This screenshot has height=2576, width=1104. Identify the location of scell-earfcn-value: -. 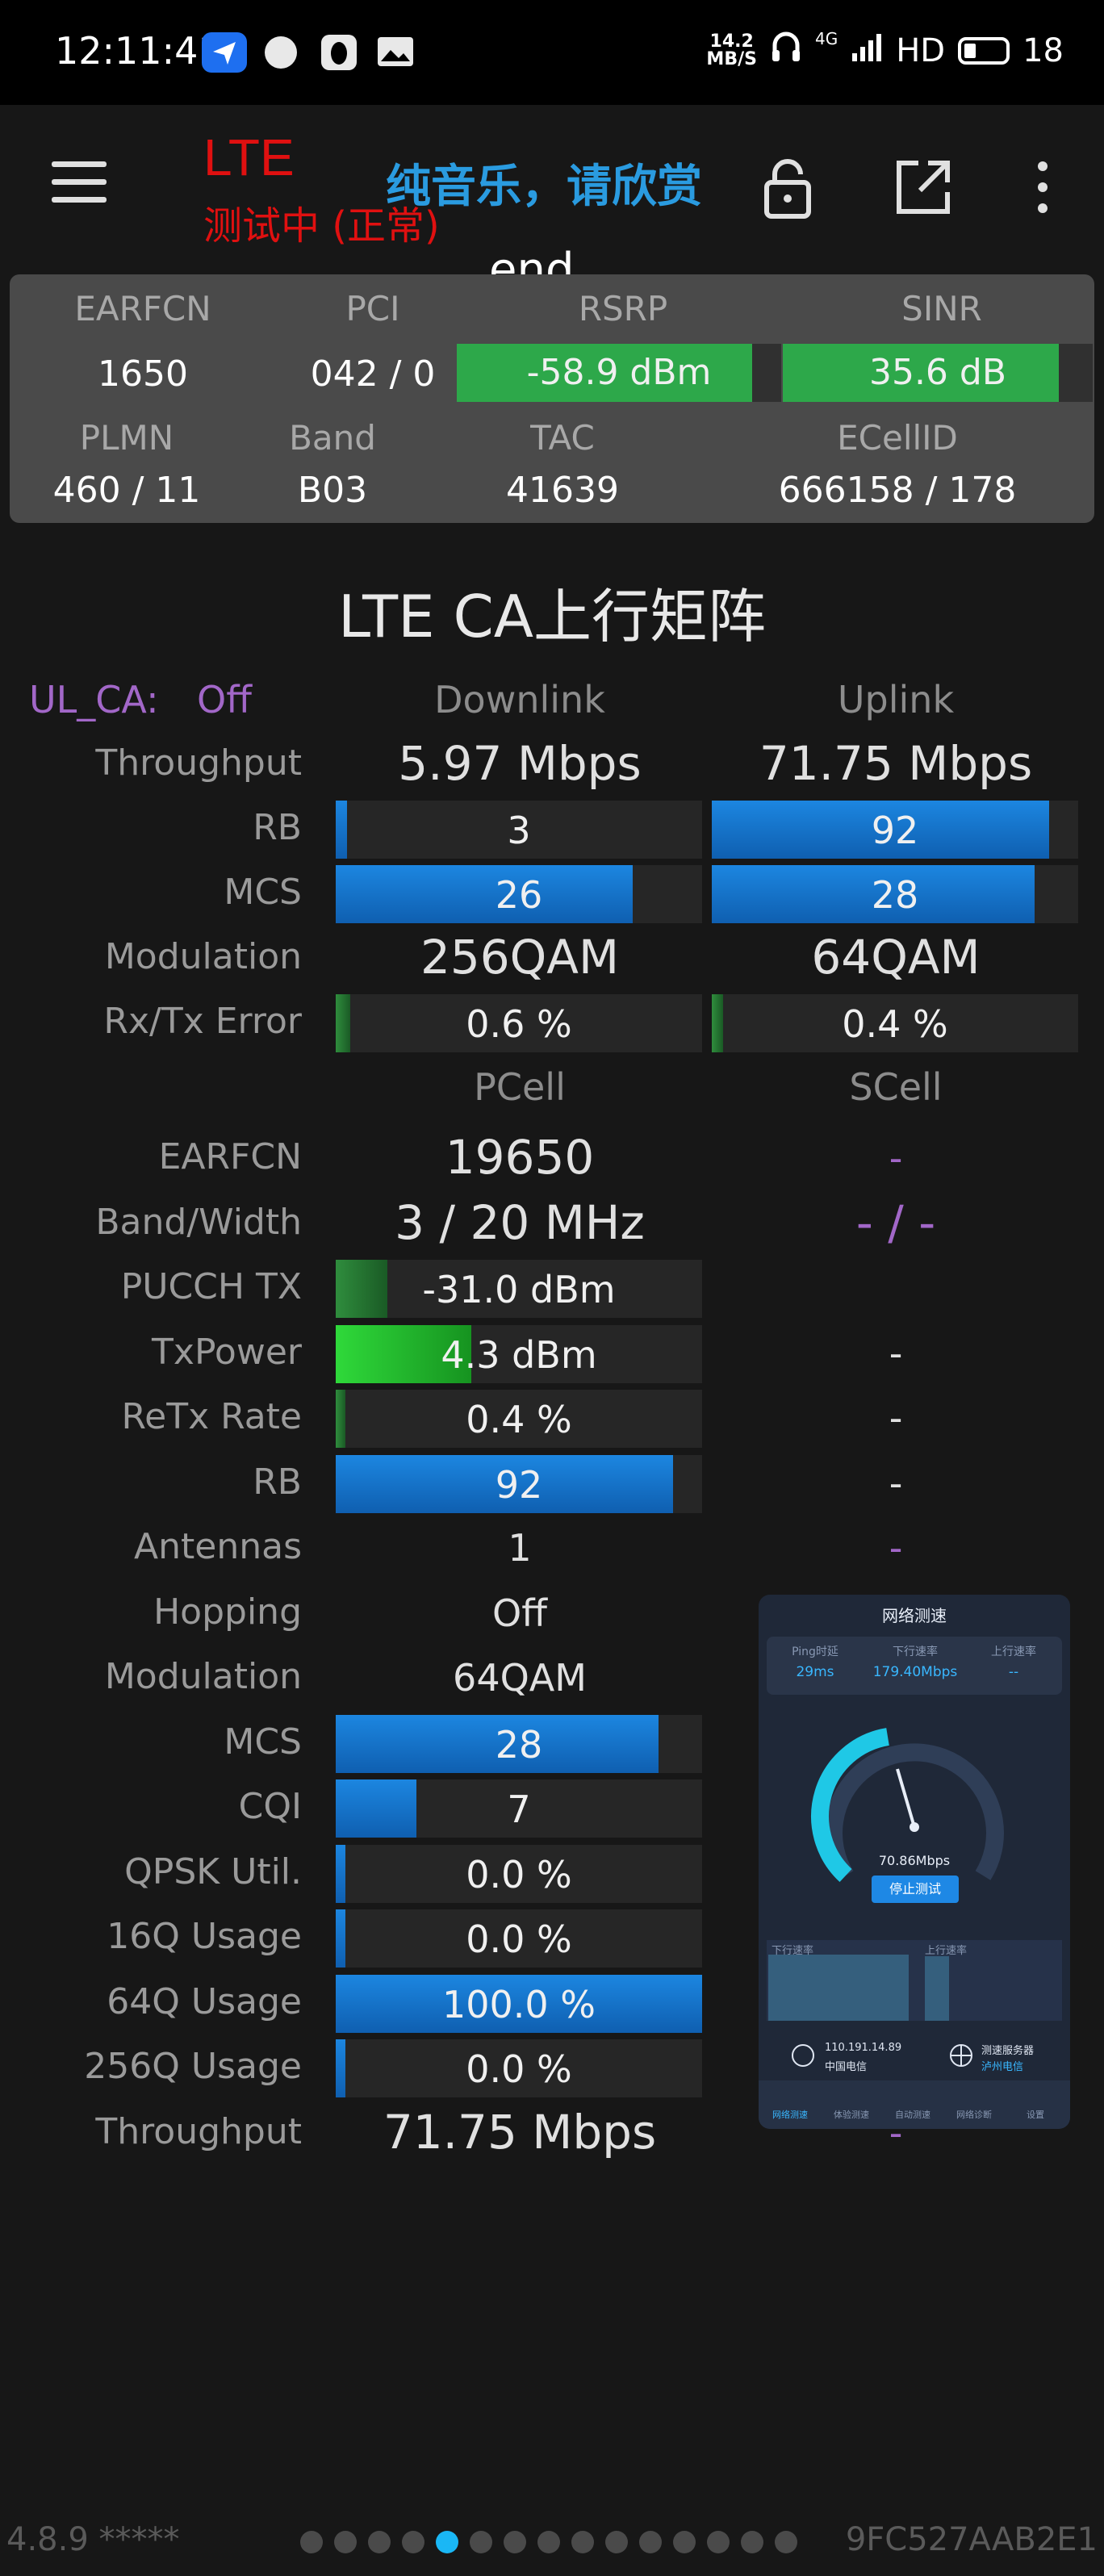
(896, 1158).